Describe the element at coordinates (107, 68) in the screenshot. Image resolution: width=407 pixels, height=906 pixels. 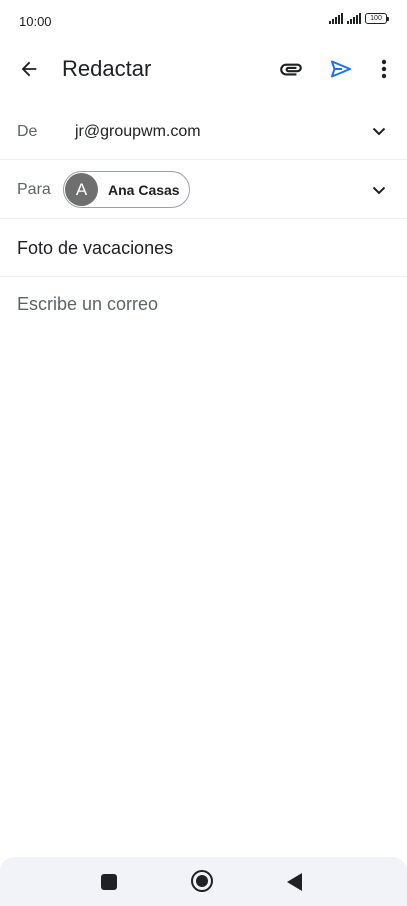
I see `page-title: Redactar` at that location.